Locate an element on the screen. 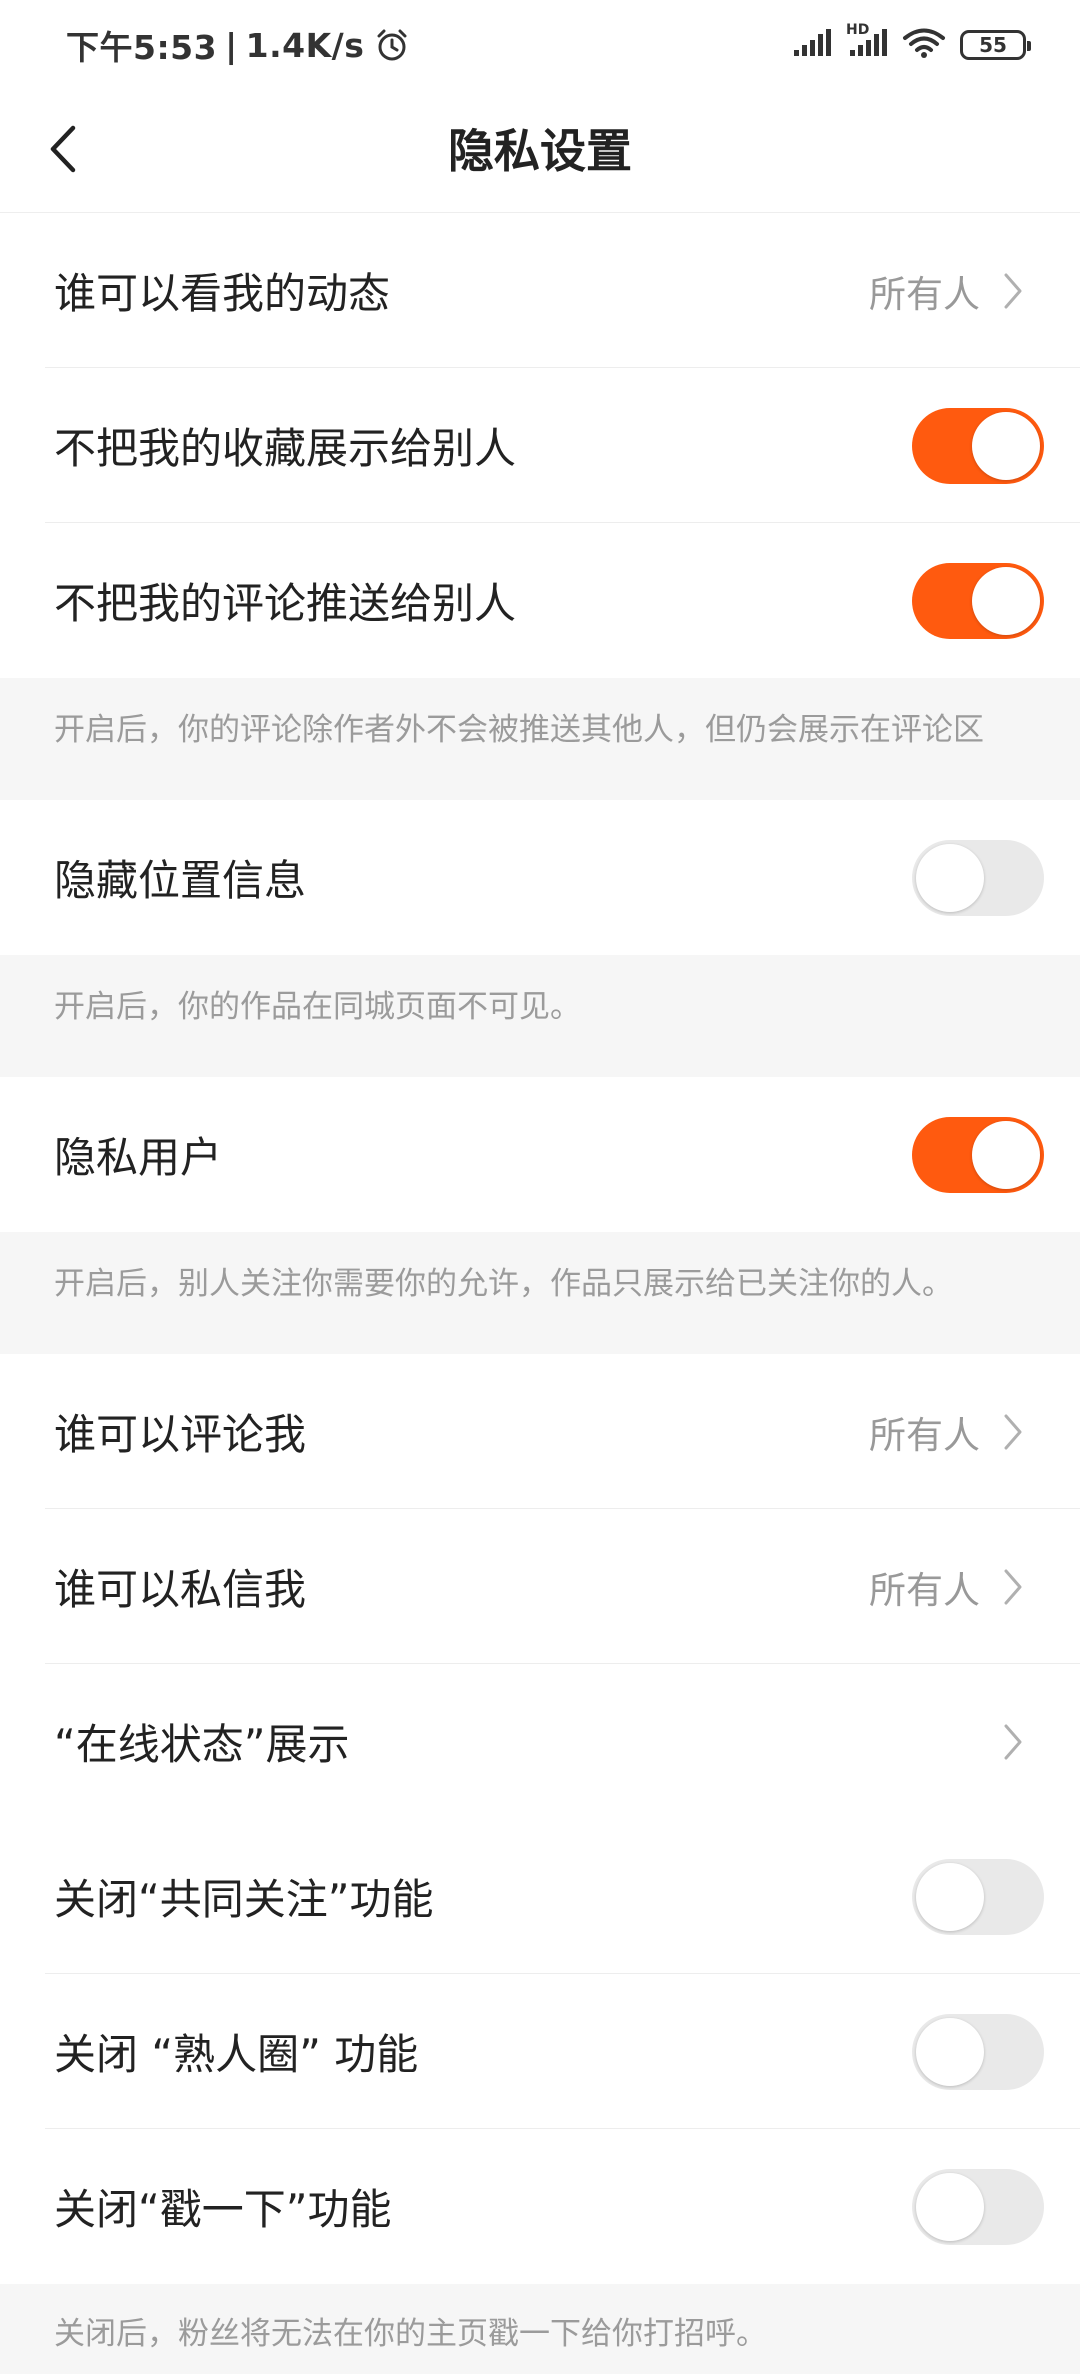  hide-location-toggle is located at coordinates (978, 877).